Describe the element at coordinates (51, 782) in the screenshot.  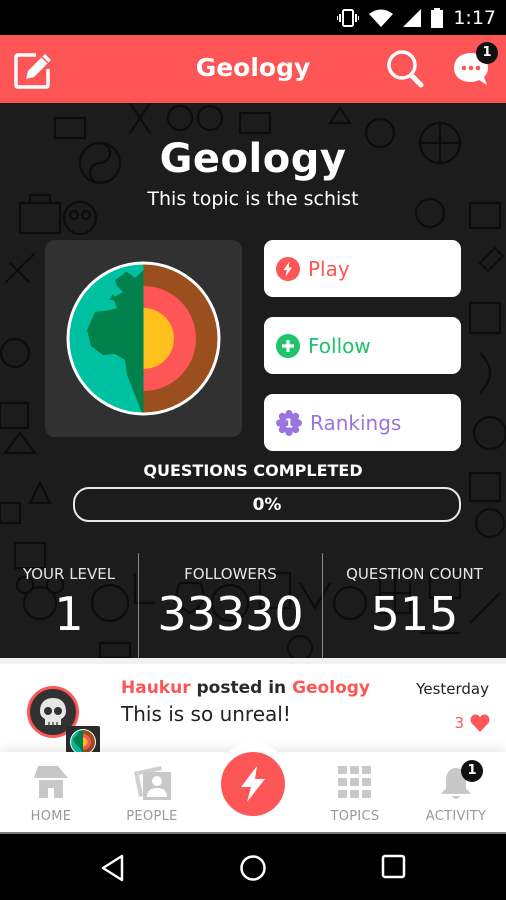
I see `home-icon` at that location.